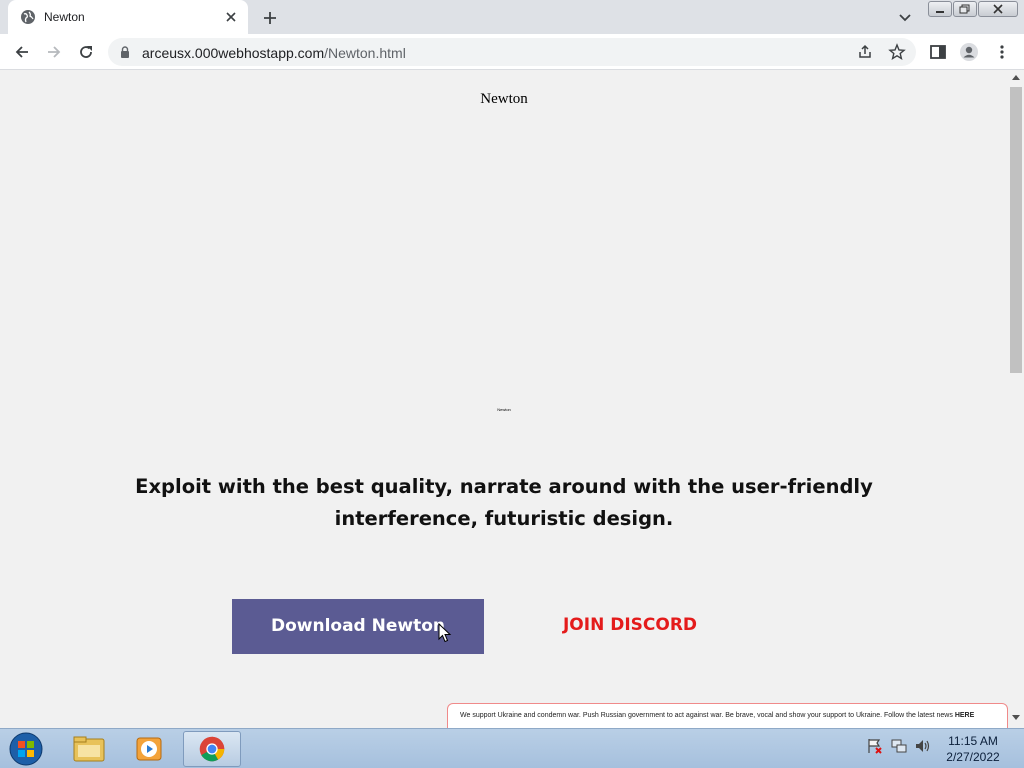 Image resolution: width=1024 pixels, height=768 pixels. Describe the element at coordinates (64, 17) in the screenshot. I see `tab-title: Newton` at that location.